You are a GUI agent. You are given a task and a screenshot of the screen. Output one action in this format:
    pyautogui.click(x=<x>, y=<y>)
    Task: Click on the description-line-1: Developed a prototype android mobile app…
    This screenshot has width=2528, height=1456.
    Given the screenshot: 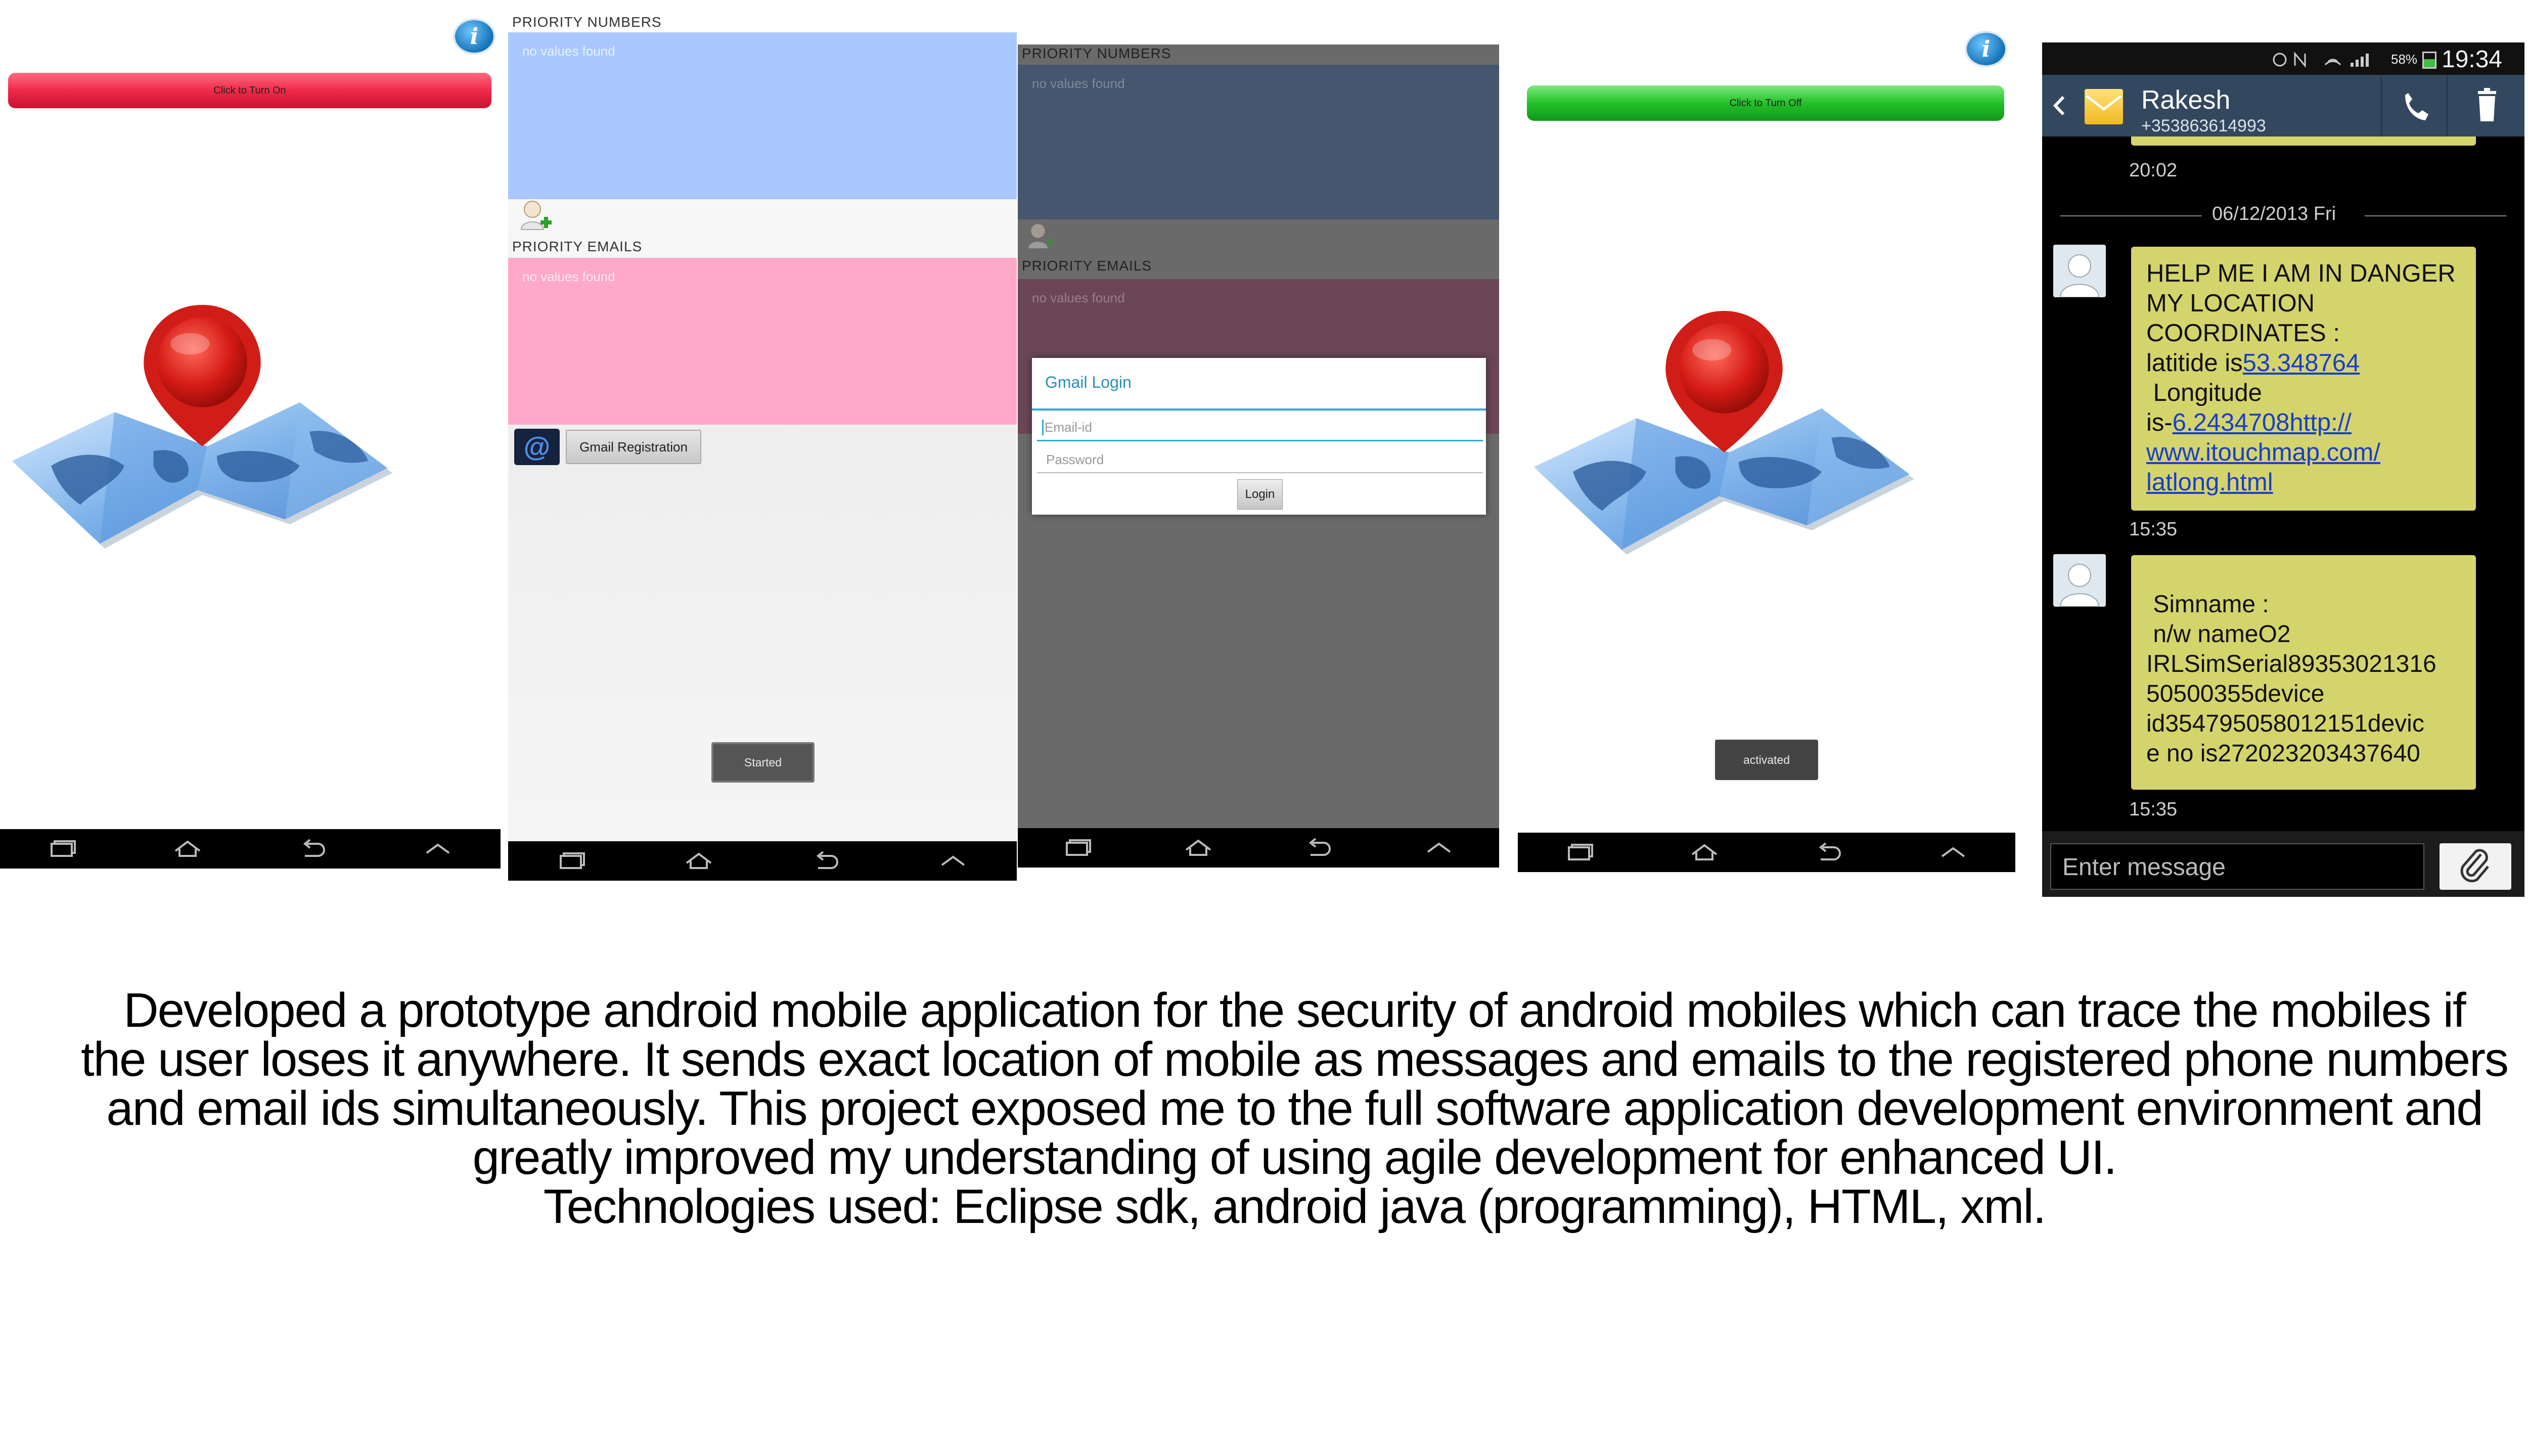 What is the action you would take?
    pyautogui.click(x=1295, y=1010)
    